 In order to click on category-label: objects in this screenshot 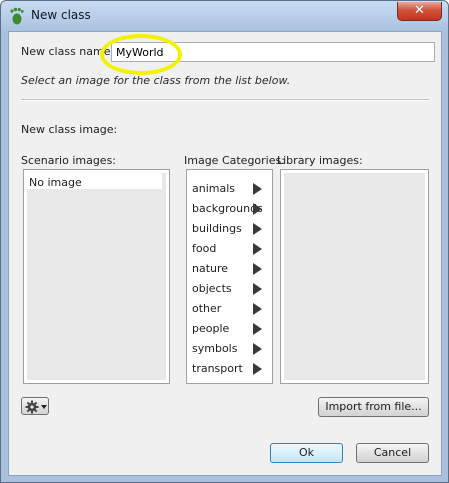, I will do `click(212, 288)`.